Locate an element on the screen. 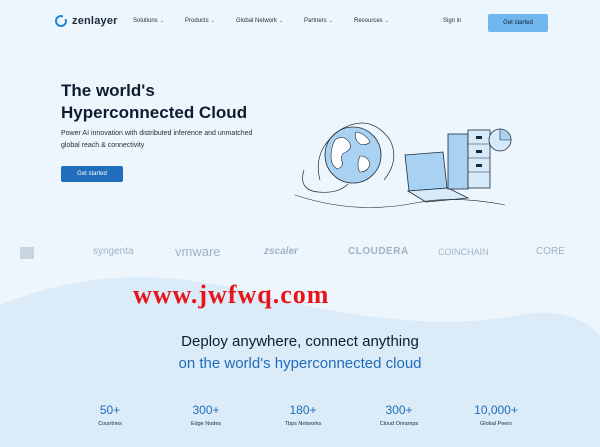 Image resolution: width=600 pixels, height=447 pixels. hero-illustration is located at coordinates (403, 165).